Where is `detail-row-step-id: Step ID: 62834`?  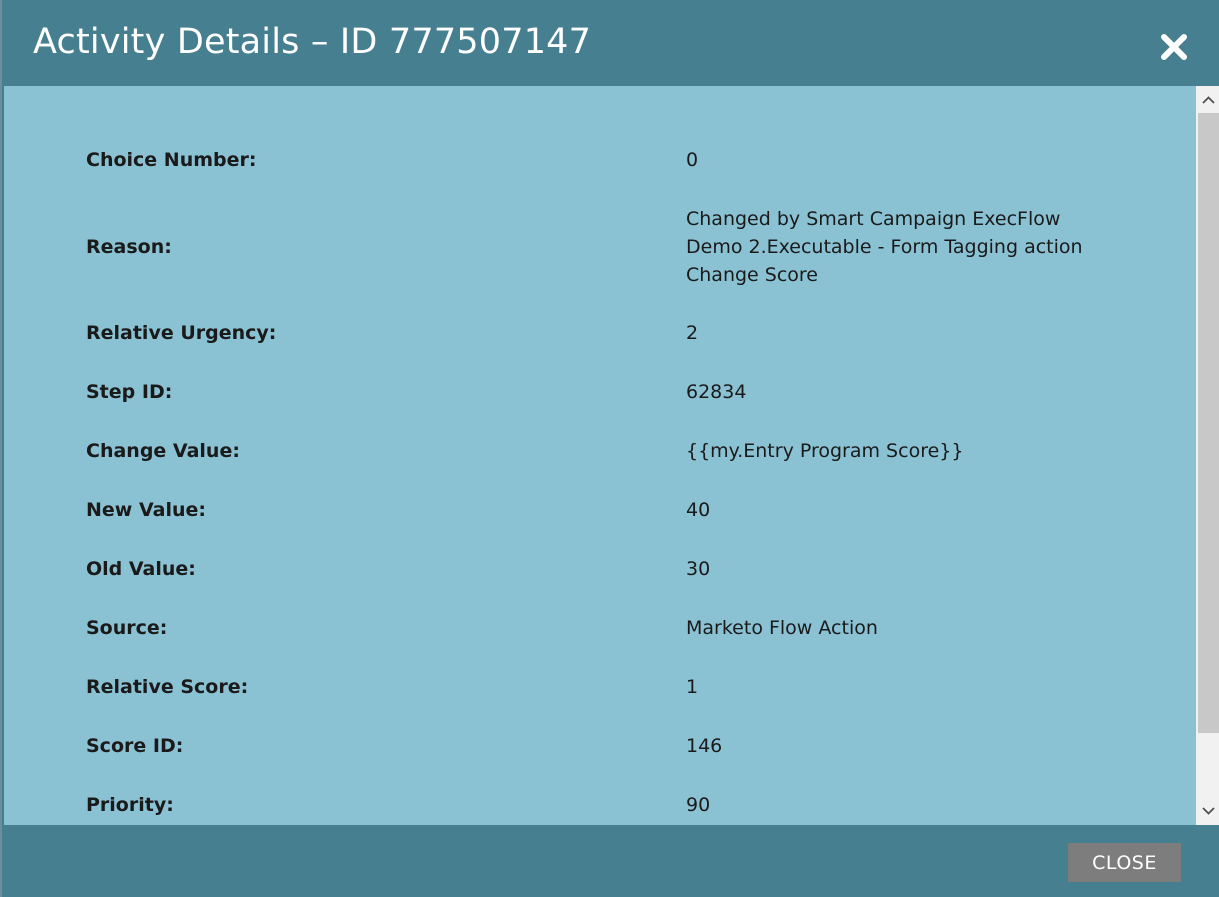
detail-row-step-id: Step ID: 62834 is located at coordinates (600, 392).